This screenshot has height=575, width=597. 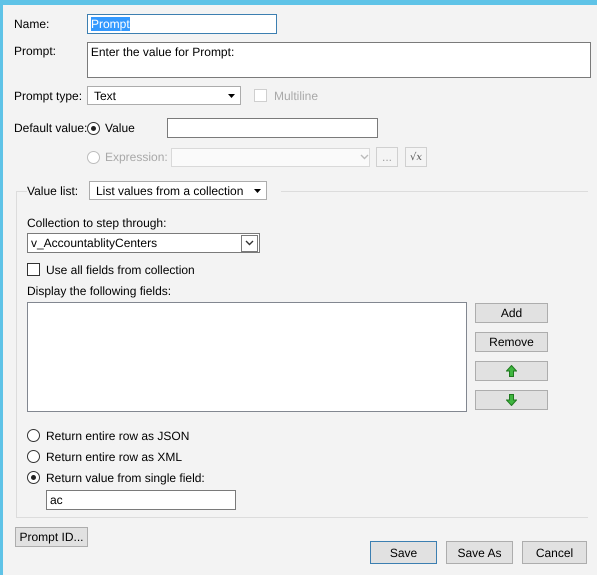 What do you see at coordinates (125, 477) in the screenshot?
I see `radio-label: Return value from single field:` at bounding box center [125, 477].